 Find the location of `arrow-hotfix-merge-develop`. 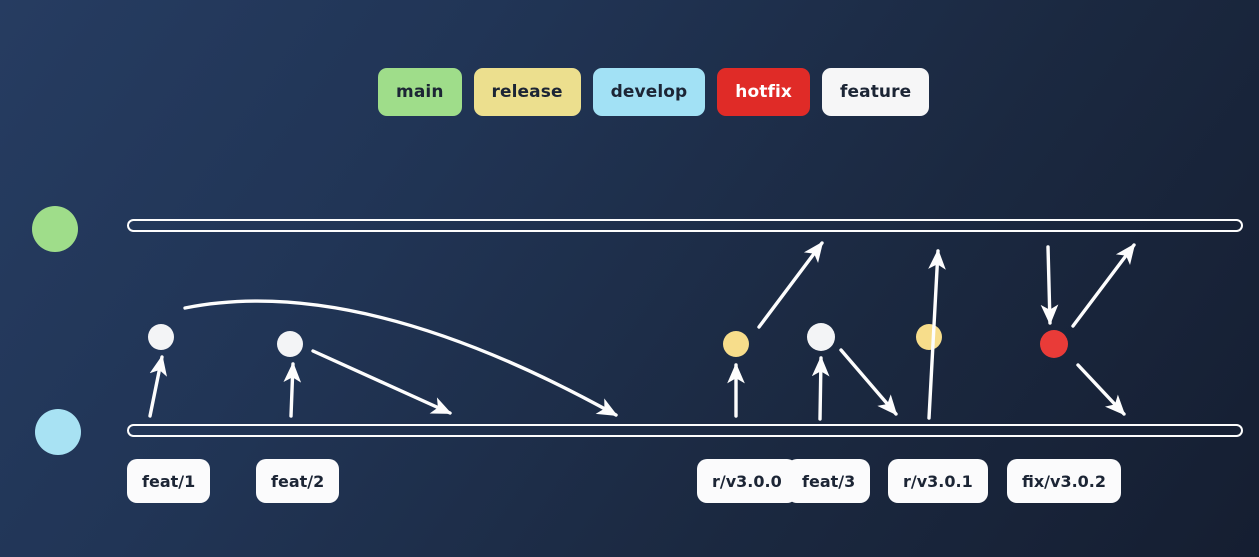

arrow-hotfix-merge-develop is located at coordinates (1101, 389).